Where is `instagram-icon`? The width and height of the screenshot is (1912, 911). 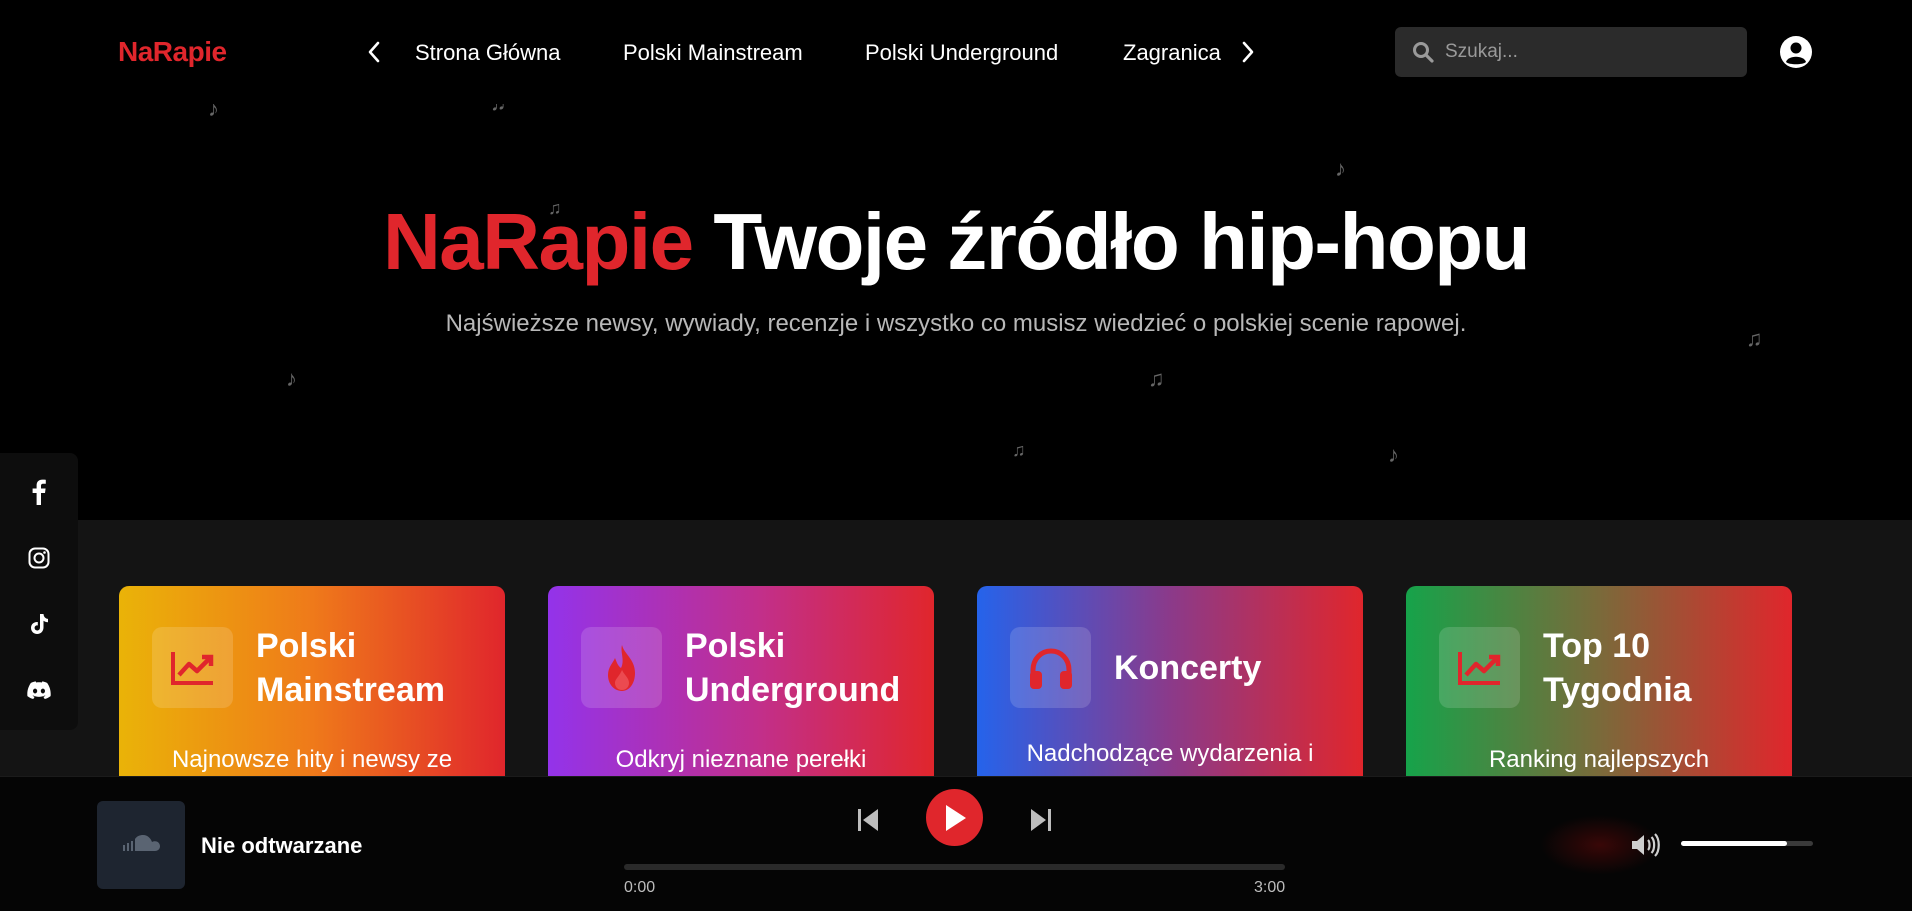 instagram-icon is located at coordinates (39, 558).